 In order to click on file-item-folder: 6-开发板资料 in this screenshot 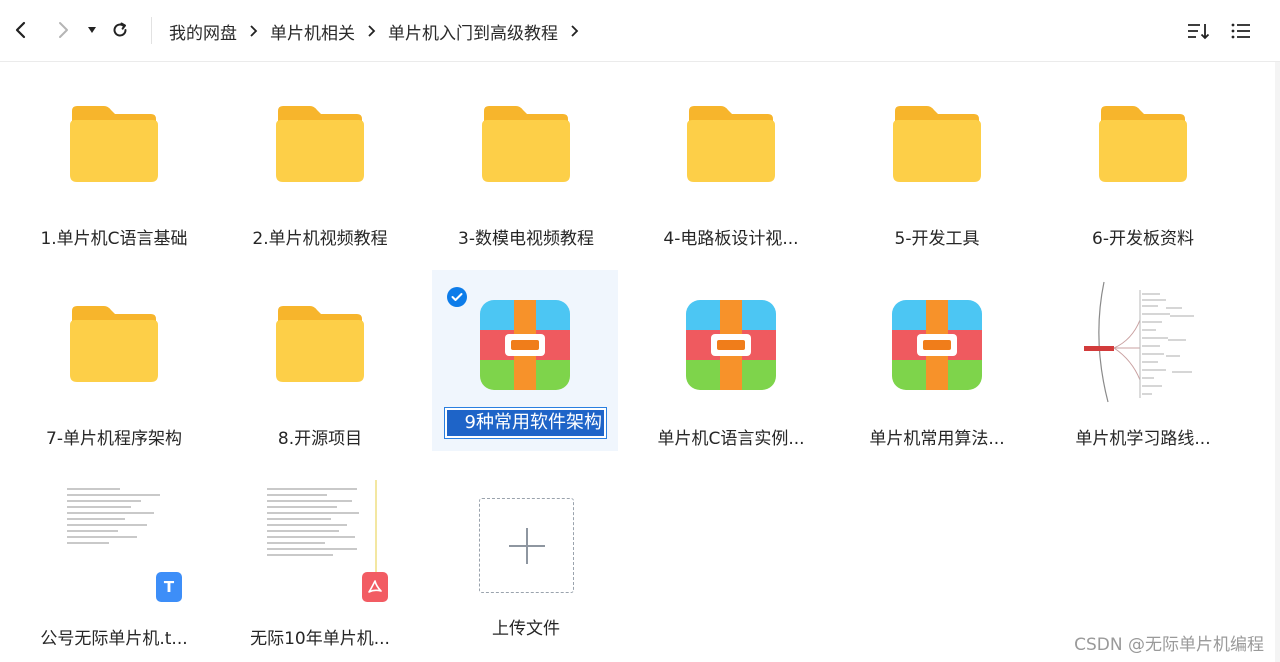, I will do `click(1143, 170)`.